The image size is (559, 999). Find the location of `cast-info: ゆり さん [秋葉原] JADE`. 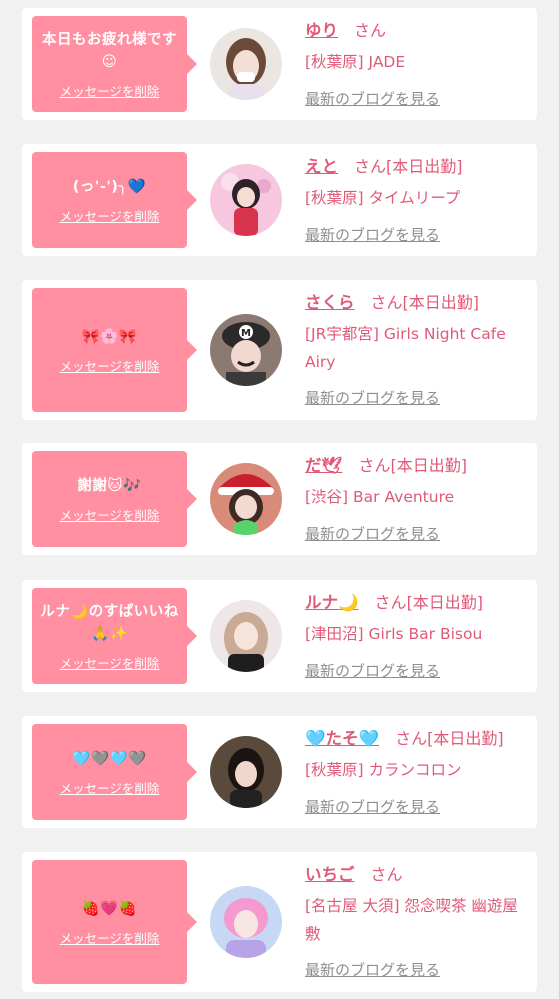

cast-info: ゆり さん [秋葉原] JADE is located at coordinates (418, 48).